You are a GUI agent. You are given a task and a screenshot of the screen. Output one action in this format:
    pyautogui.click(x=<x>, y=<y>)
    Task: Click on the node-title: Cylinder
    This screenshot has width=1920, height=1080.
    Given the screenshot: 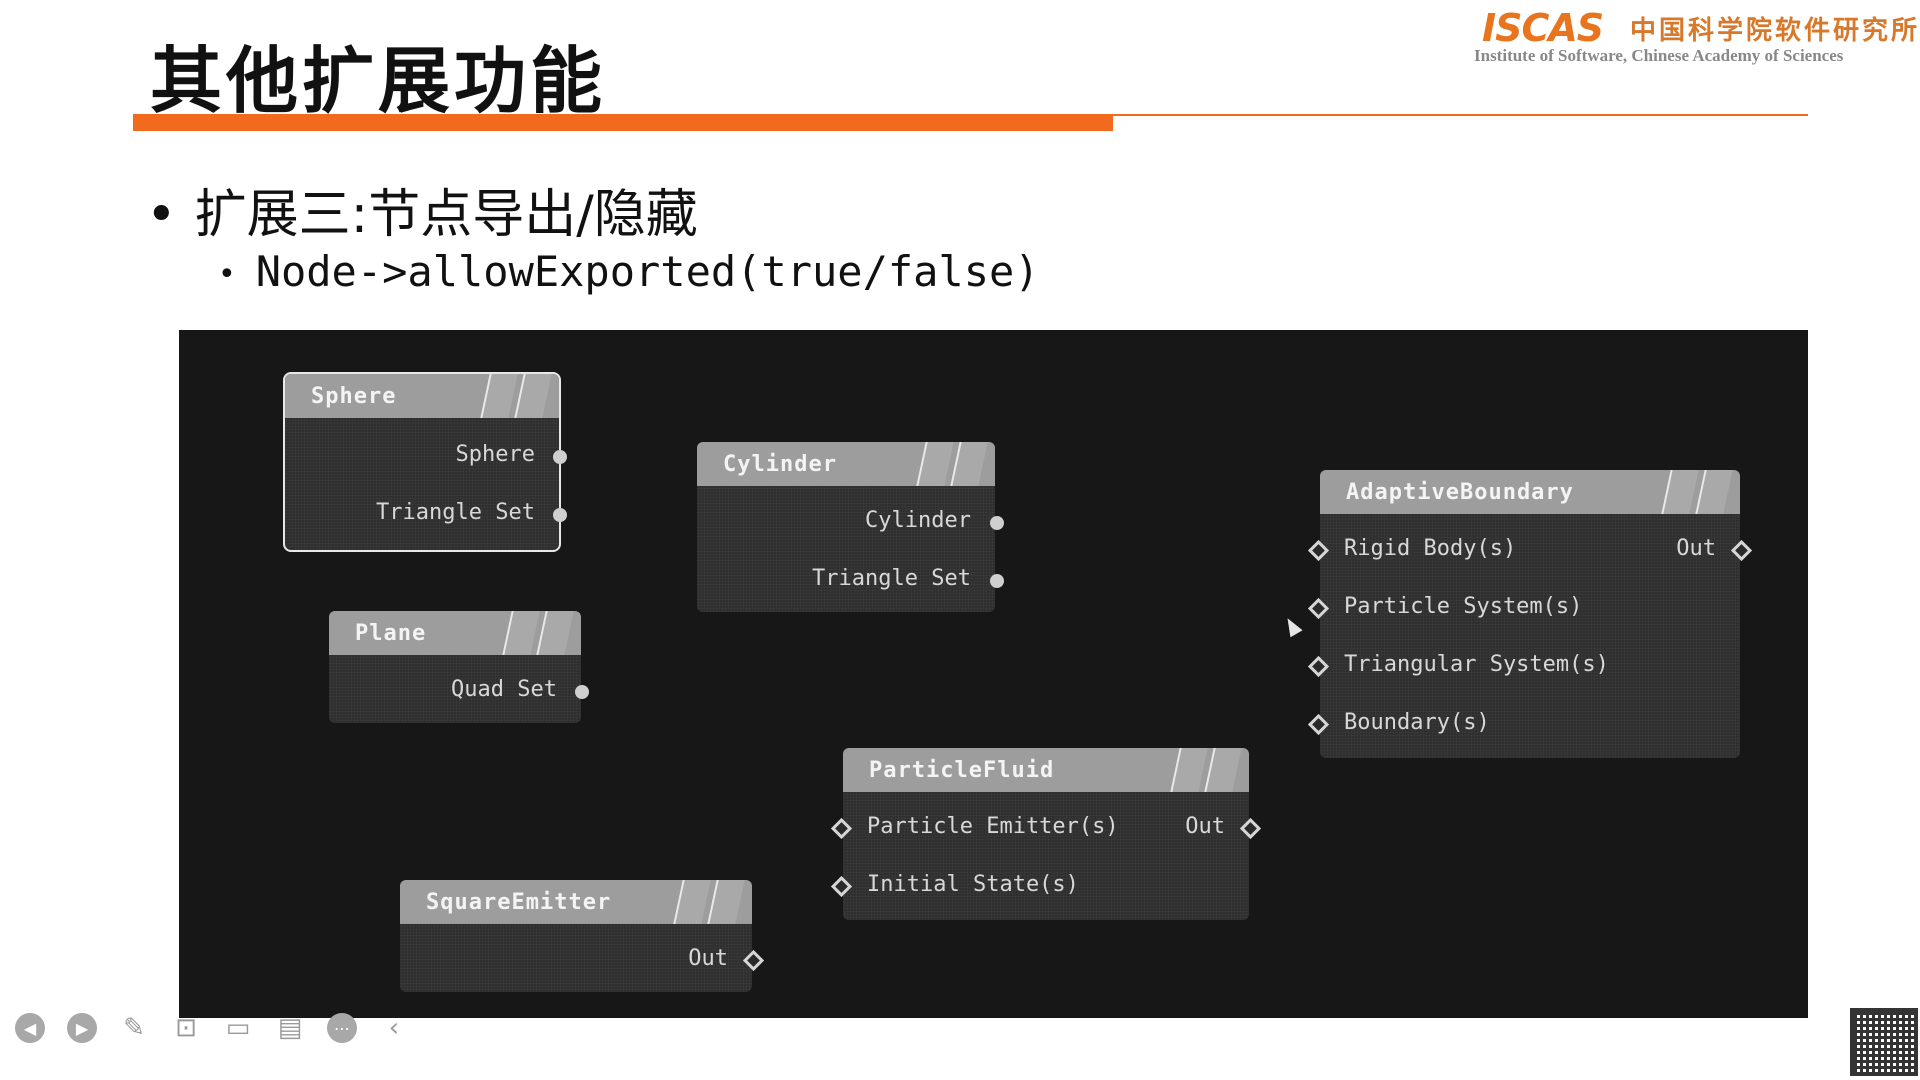 What is the action you would take?
    pyautogui.click(x=780, y=464)
    